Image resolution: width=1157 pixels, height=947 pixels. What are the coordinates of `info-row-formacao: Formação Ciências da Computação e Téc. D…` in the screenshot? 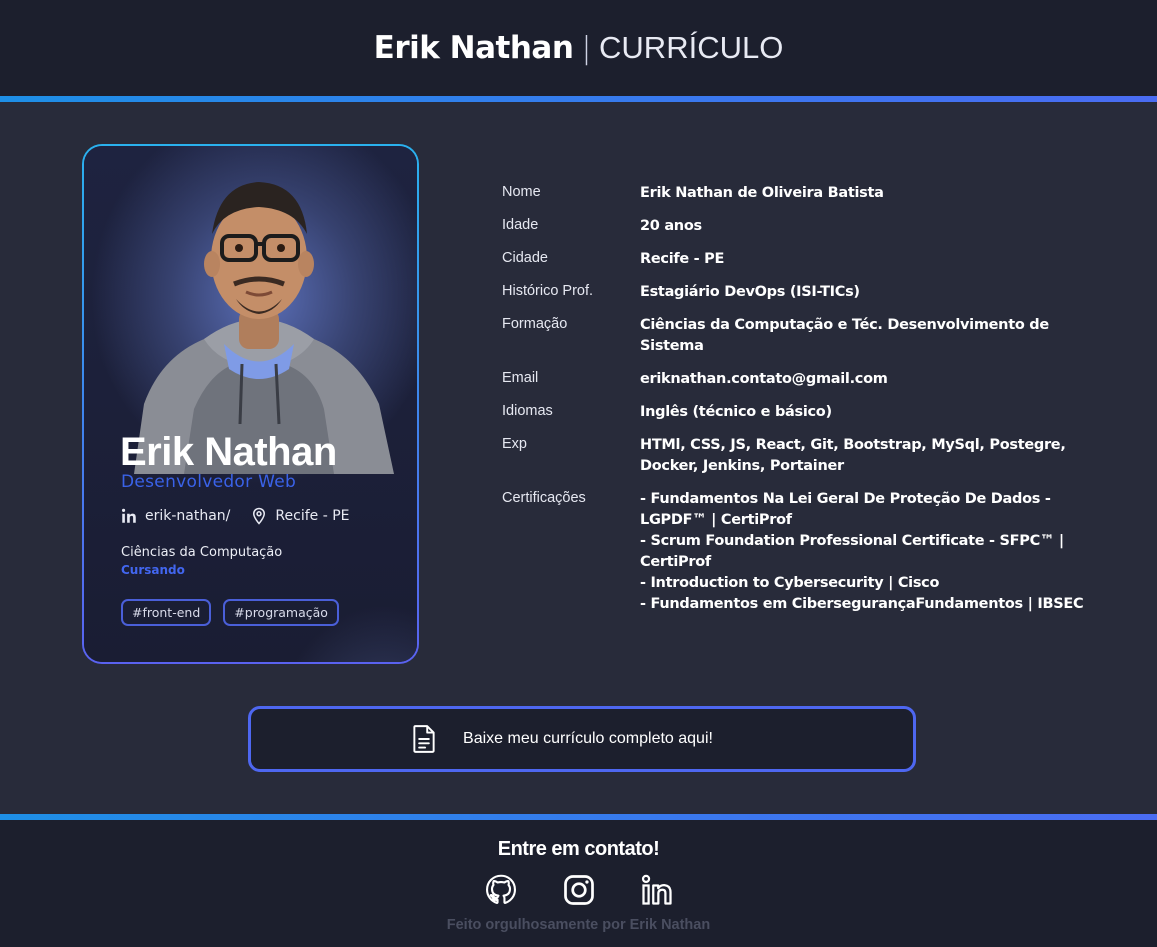 It's located at (797, 336).